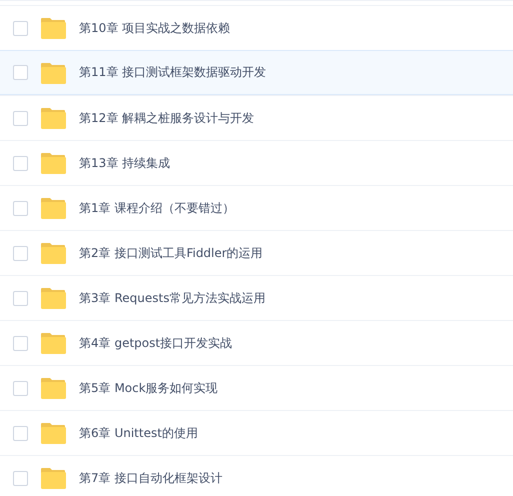  Describe the element at coordinates (172, 298) in the screenshot. I see `folder-name: 第3章 Requests常见方法实战运用` at that location.